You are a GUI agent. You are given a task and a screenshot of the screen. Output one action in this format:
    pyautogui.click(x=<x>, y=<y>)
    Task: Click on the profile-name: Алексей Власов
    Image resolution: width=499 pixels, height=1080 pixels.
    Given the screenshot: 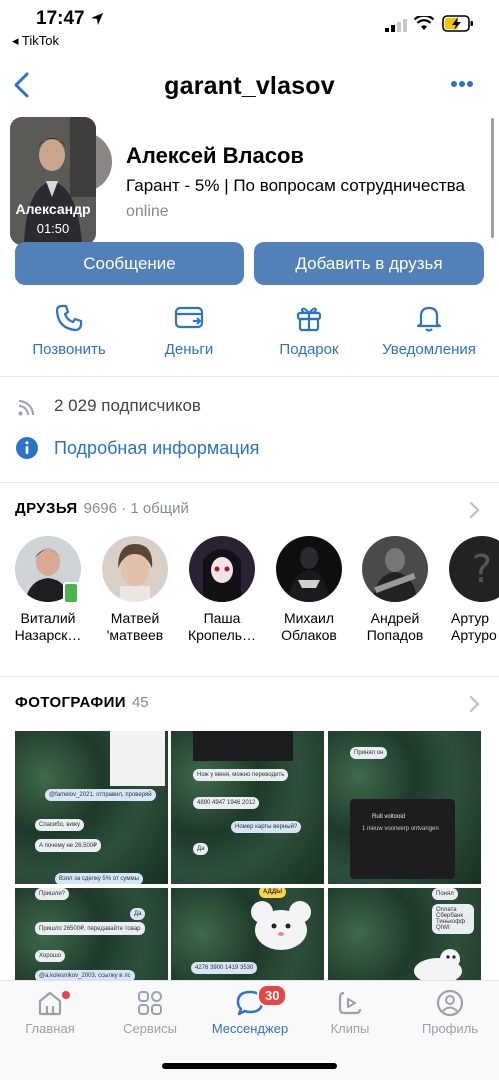 What is the action you would take?
    pyautogui.click(x=215, y=155)
    